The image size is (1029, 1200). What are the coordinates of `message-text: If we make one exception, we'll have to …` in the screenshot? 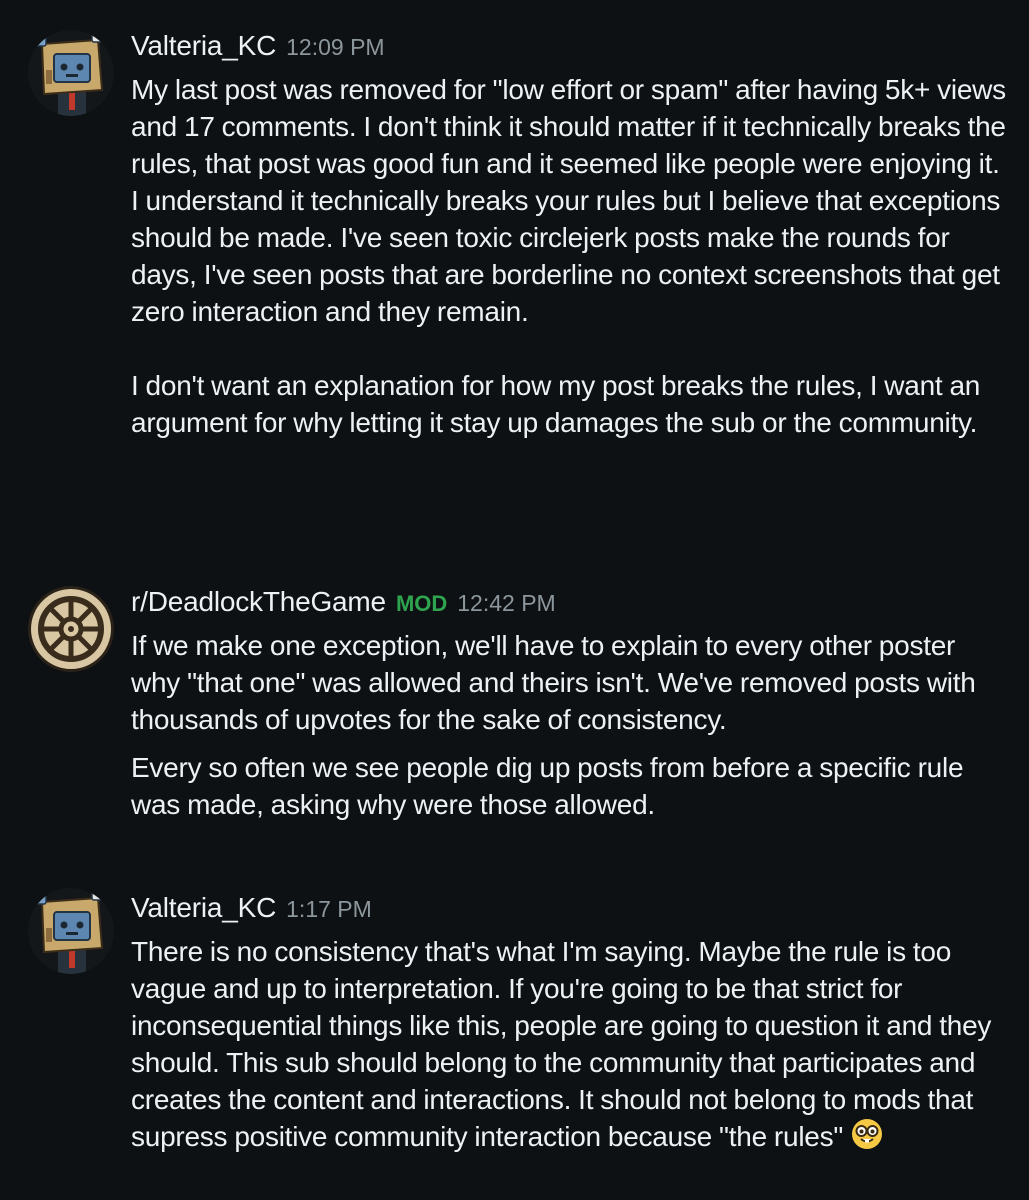 It's located at (553, 682).